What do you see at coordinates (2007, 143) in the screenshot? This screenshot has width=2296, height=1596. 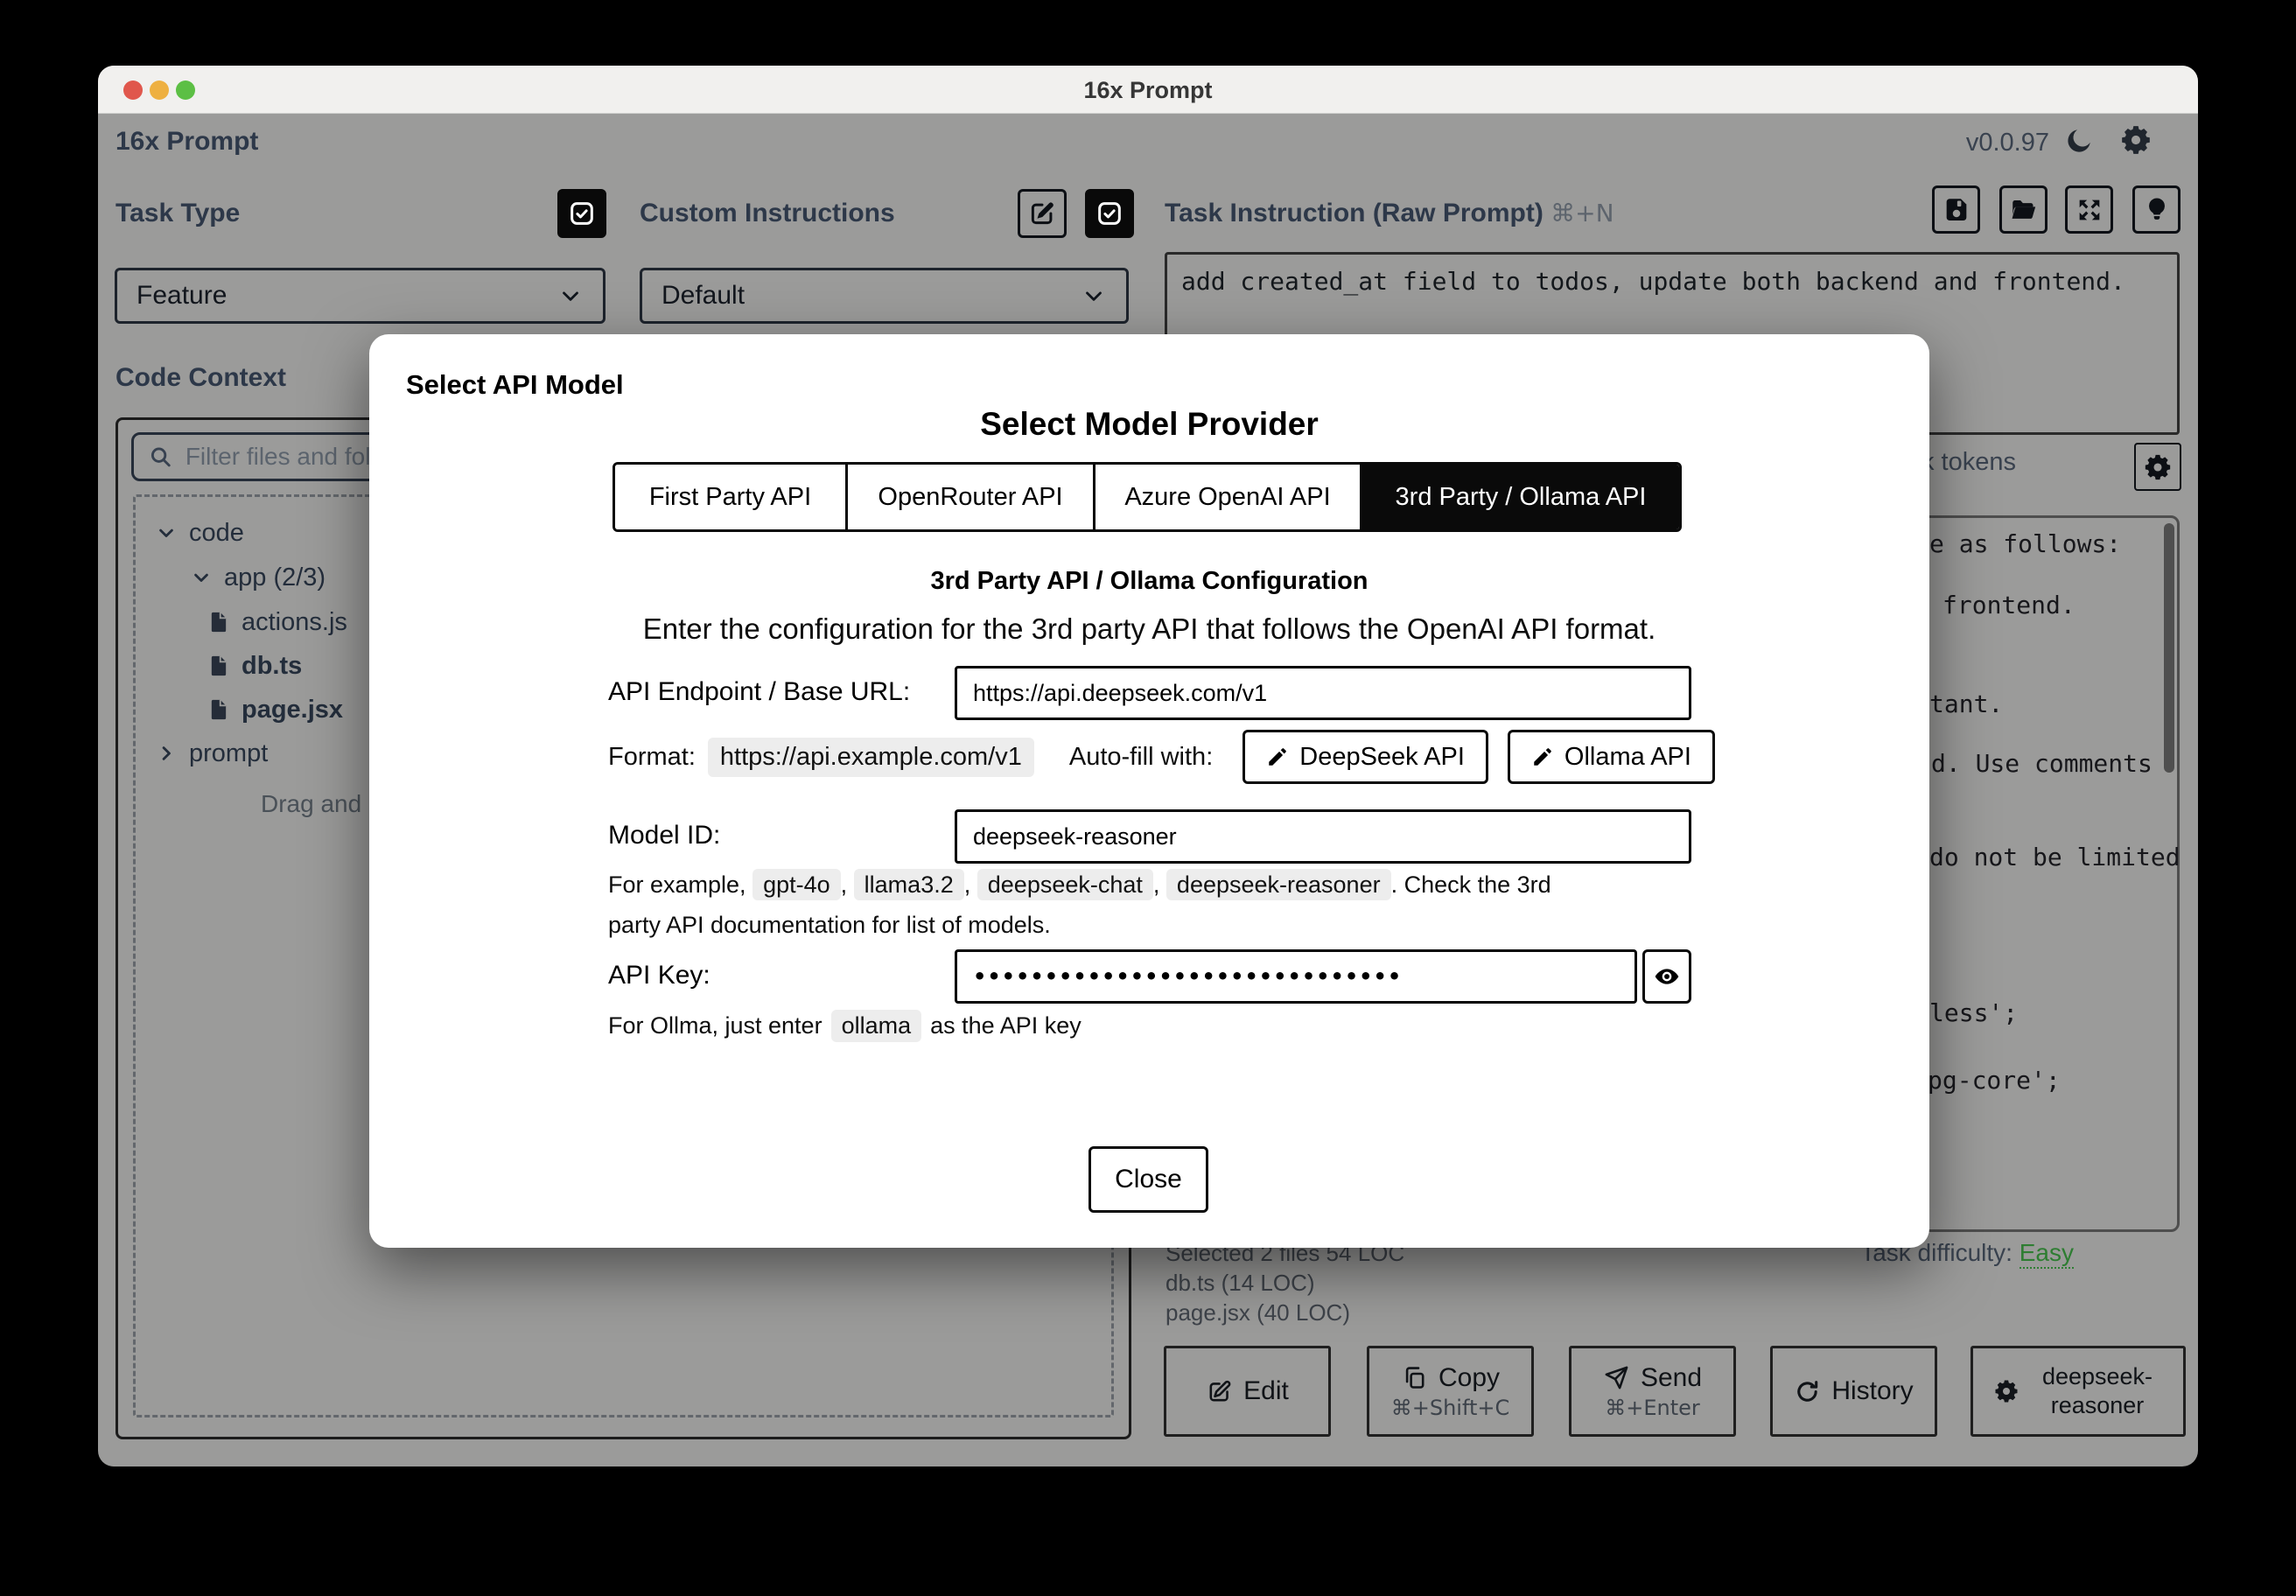 I see `version-label: v0.0.97` at bounding box center [2007, 143].